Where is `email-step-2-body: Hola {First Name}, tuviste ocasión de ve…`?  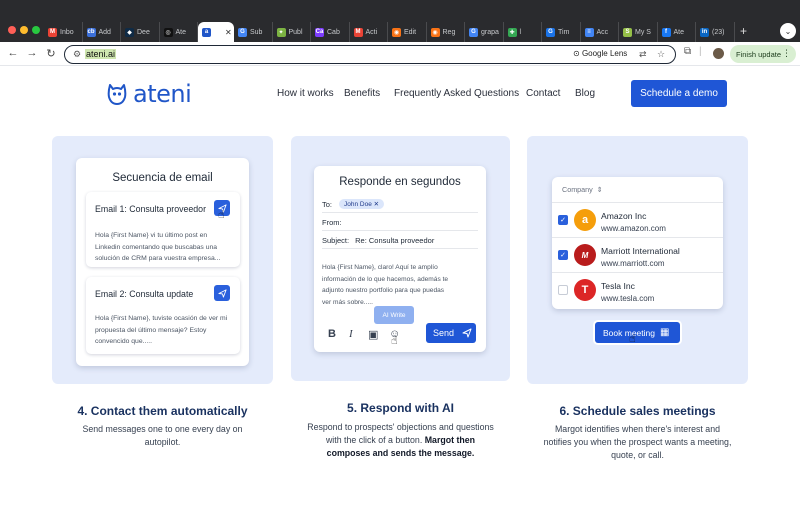 email-step-2-body: Hola {First Name}, tuviste ocasión de ve… is located at coordinates (161, 330).